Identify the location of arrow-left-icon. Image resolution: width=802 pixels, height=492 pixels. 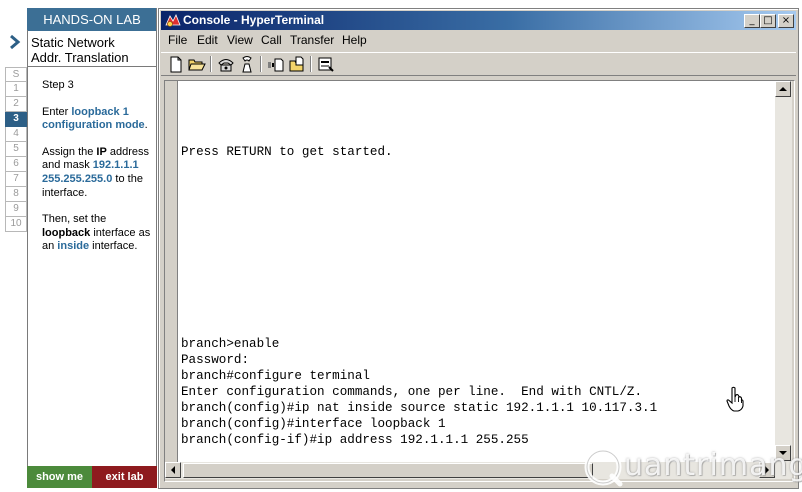
(173, 470).